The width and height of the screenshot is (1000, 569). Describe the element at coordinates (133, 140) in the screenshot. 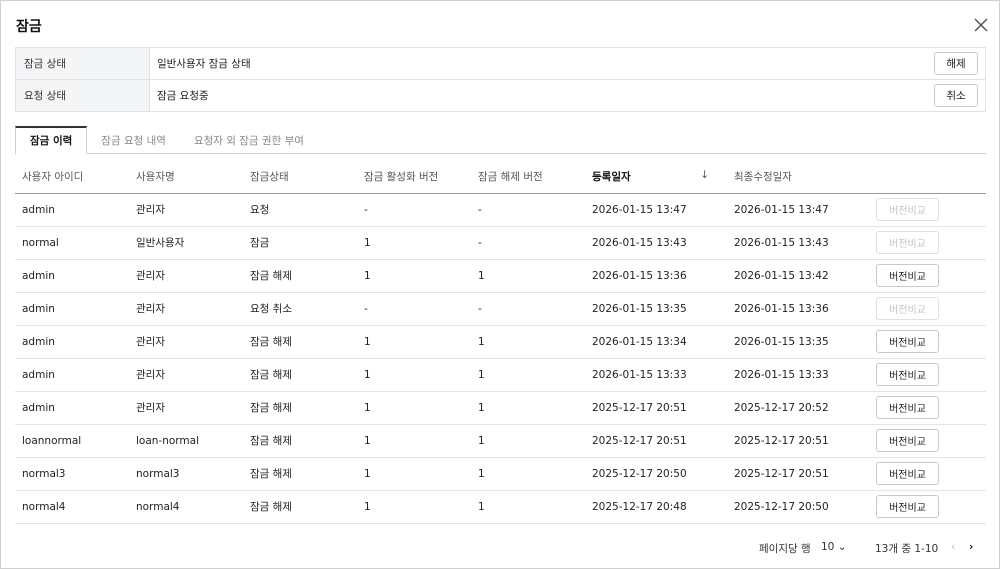

I see `tab-lock-requests: 잠금 요청 내역` at that location.